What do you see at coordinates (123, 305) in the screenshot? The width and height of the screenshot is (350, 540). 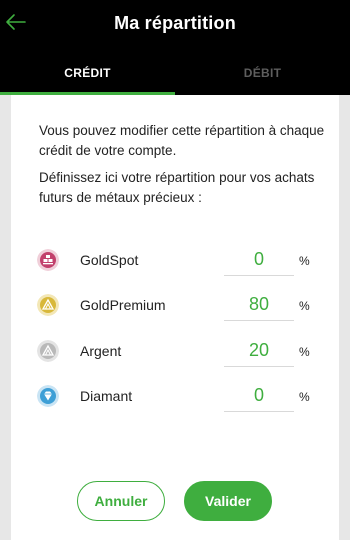 I see `allocation-label-goldpremium: GoldPremium` at bounding box center [123, 305].